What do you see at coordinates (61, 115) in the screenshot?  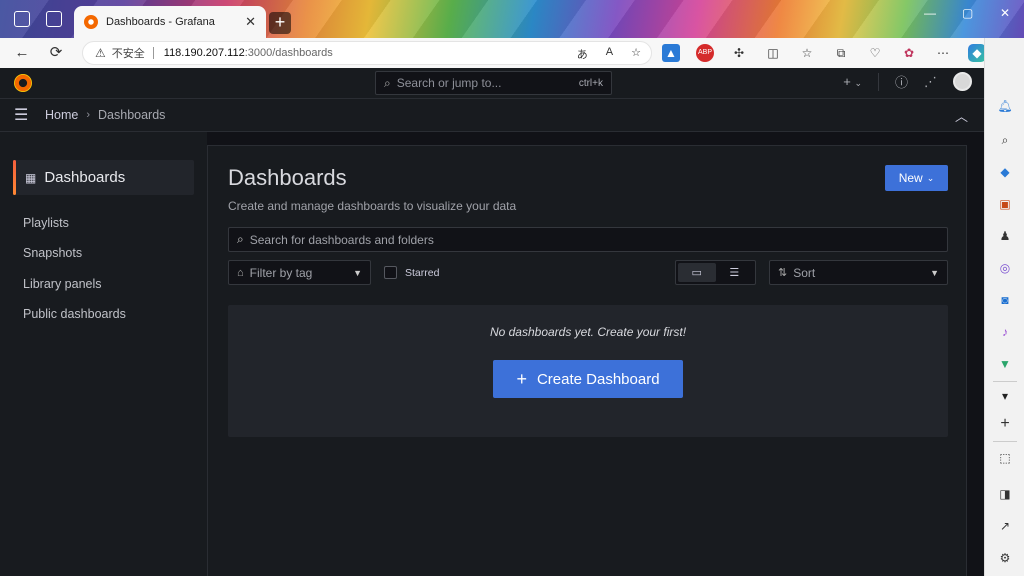 I see `breadcrumb-home: Home` at bounding box center [61, 115].